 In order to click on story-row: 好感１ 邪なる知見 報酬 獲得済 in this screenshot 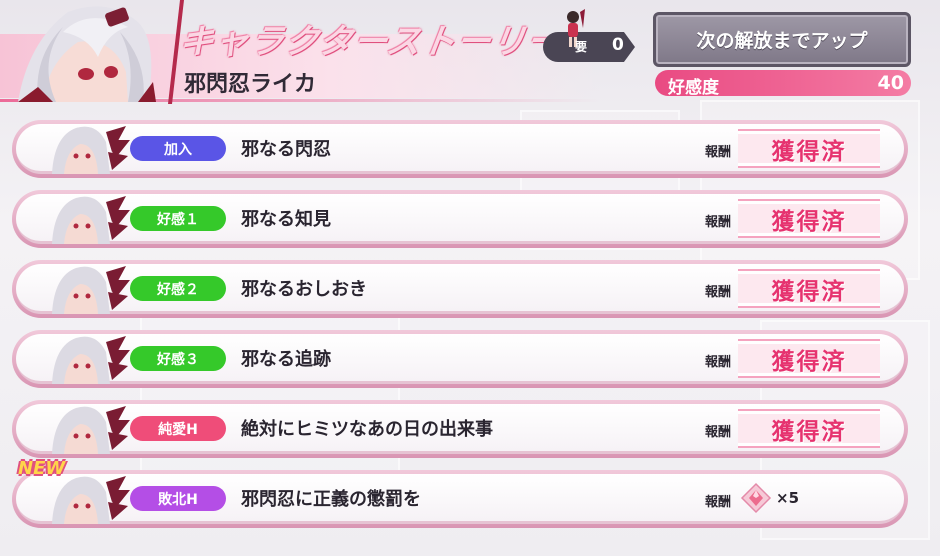, I will do `click(460, 219)`.